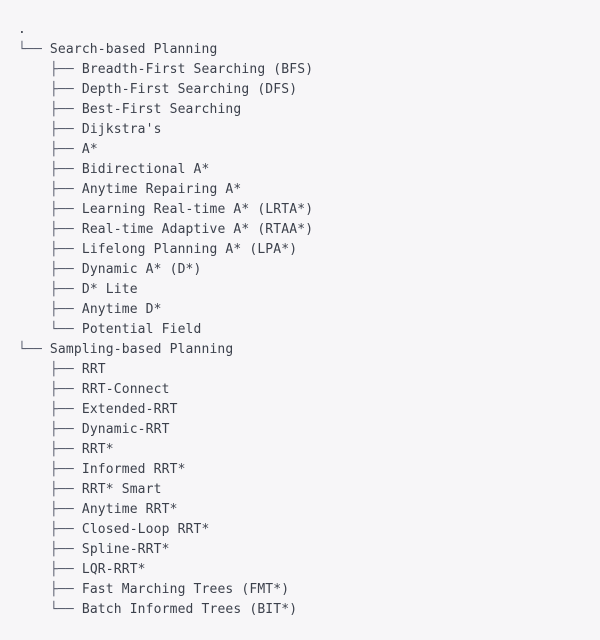 This screenshot has width=600, height=640. Describe the element at coordinates (165, 570) in the screenshot. I see `tree-item-line: ├── LQR-RRT*` at that location.